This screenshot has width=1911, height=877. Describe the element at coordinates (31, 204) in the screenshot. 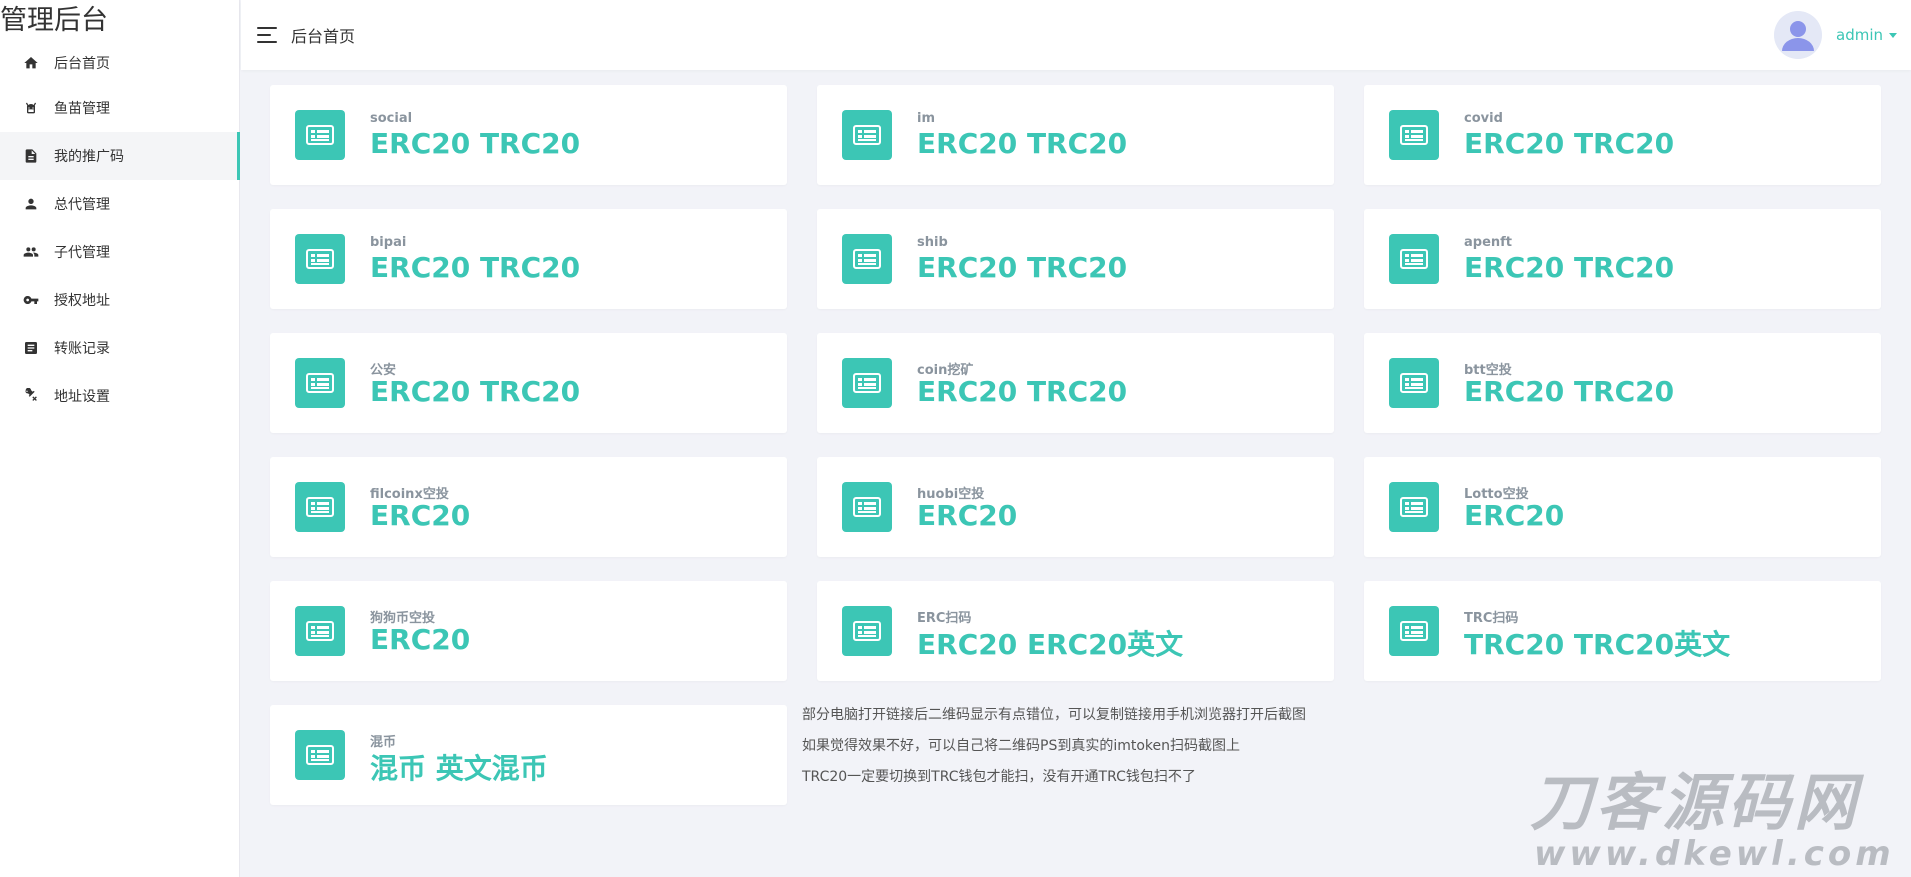

I see `person-icon` at that location.